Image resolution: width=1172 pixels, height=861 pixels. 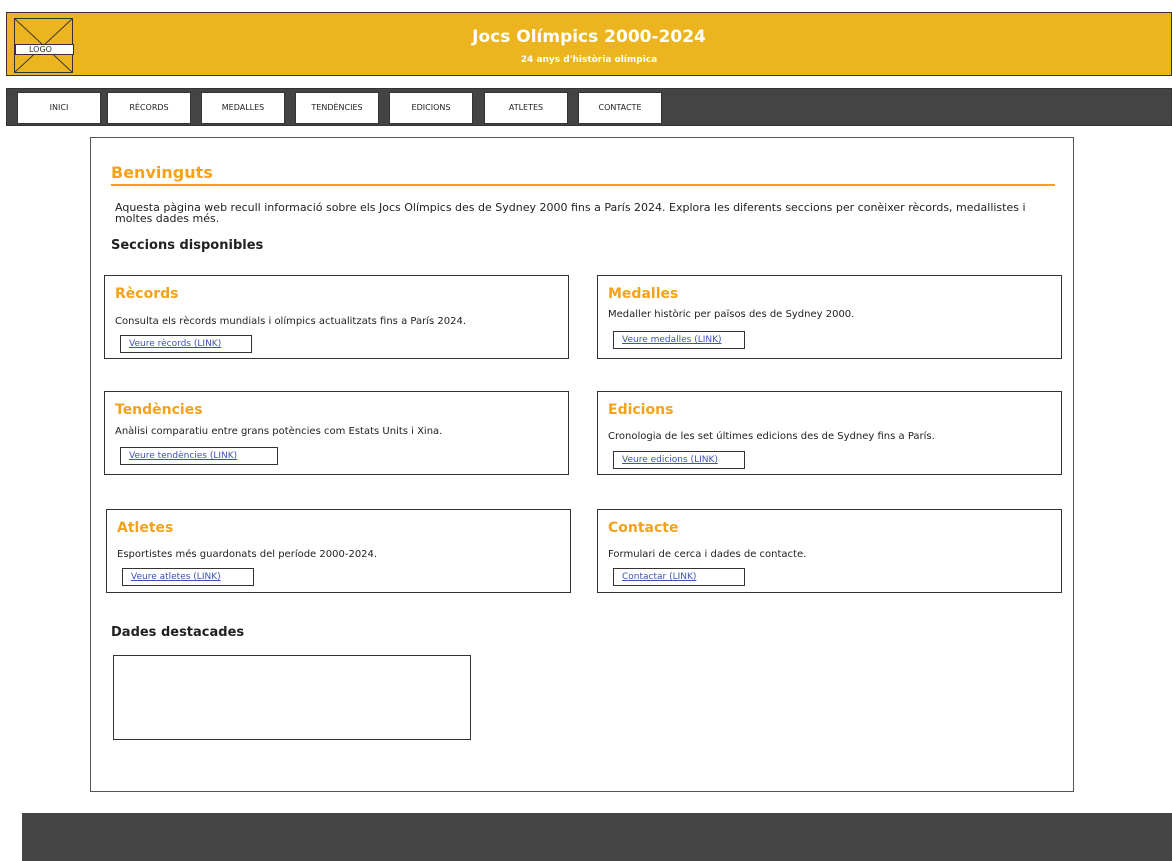 I want to click on nav-item-edicions: EDICIONS, so click(x=431, y=108).